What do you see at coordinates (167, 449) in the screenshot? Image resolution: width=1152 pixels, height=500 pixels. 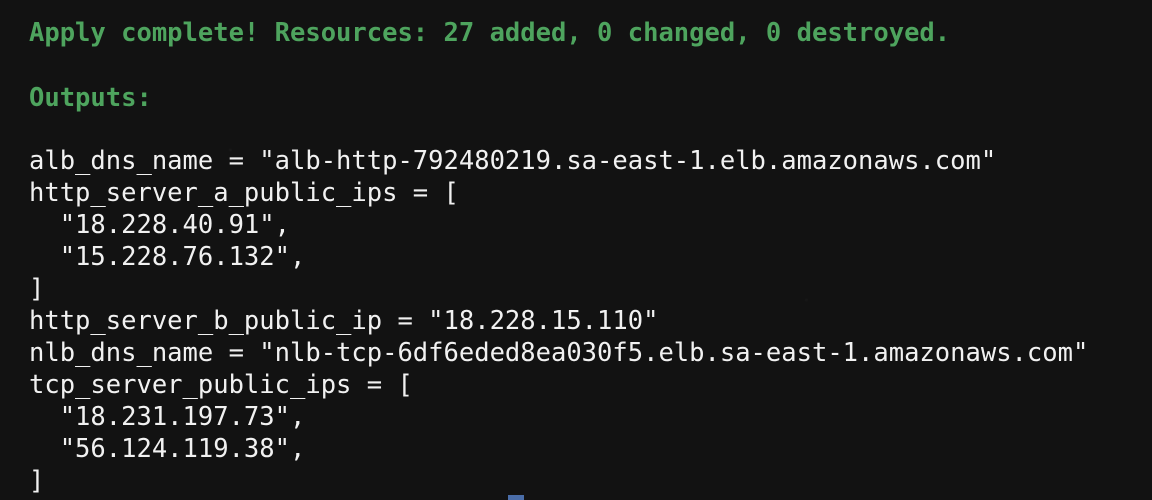 I see `output-line: "56.124.119.38",` at bounding box center [167, 449].